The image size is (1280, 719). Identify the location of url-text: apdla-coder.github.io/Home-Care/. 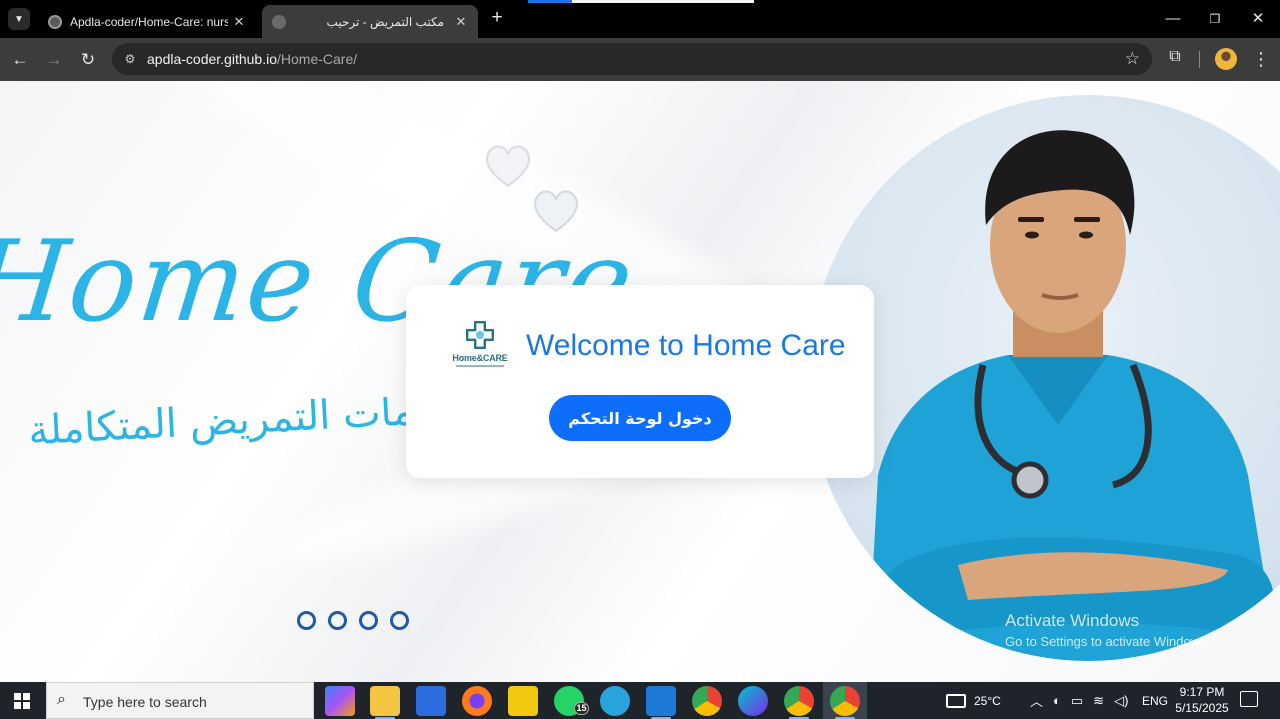
(252, 59).